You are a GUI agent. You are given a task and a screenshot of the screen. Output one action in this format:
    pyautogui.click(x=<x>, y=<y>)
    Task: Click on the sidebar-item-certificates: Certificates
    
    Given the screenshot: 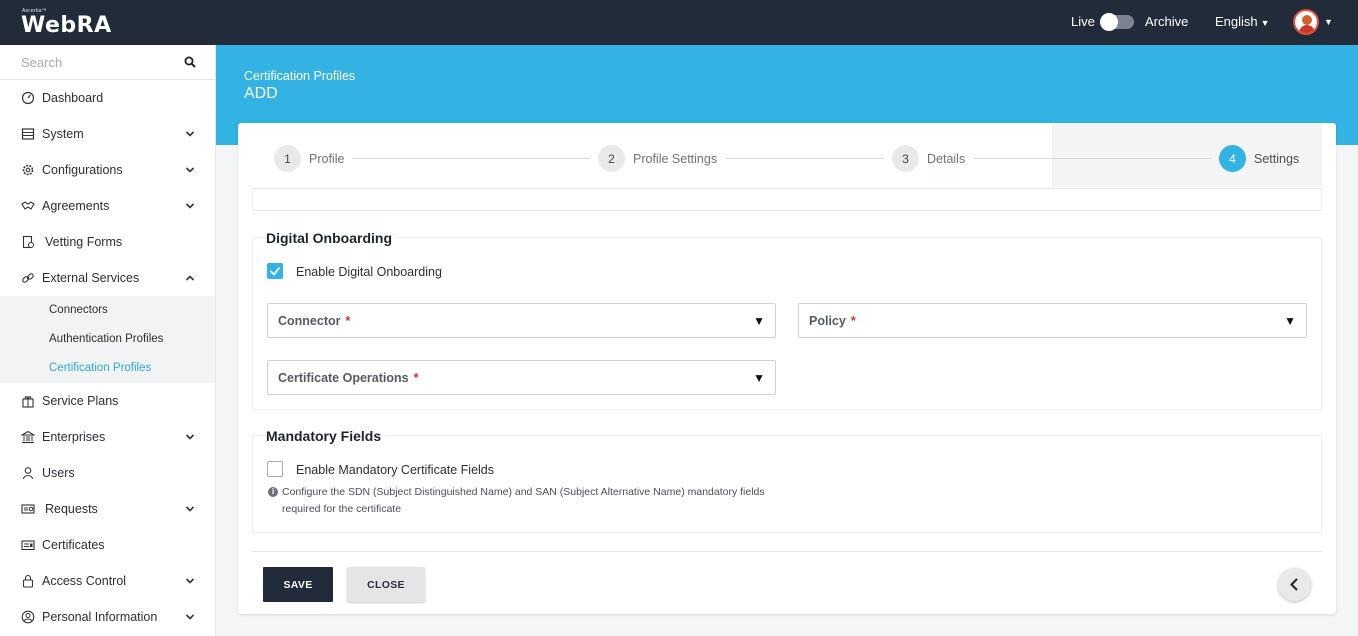 What is the action you would take?
    pyautogui.click(x=107, y=545)
    